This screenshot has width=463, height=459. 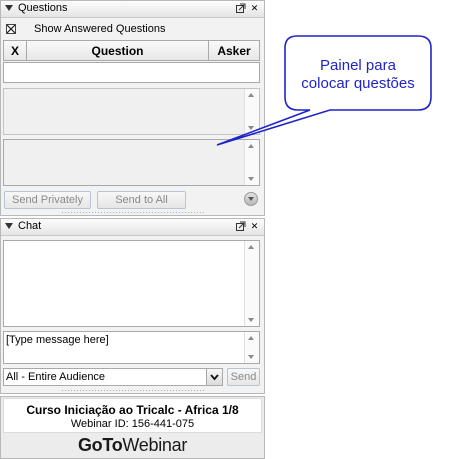 I want to click on chat-titlebar: Chat ✕, so click(x=132, y=227).